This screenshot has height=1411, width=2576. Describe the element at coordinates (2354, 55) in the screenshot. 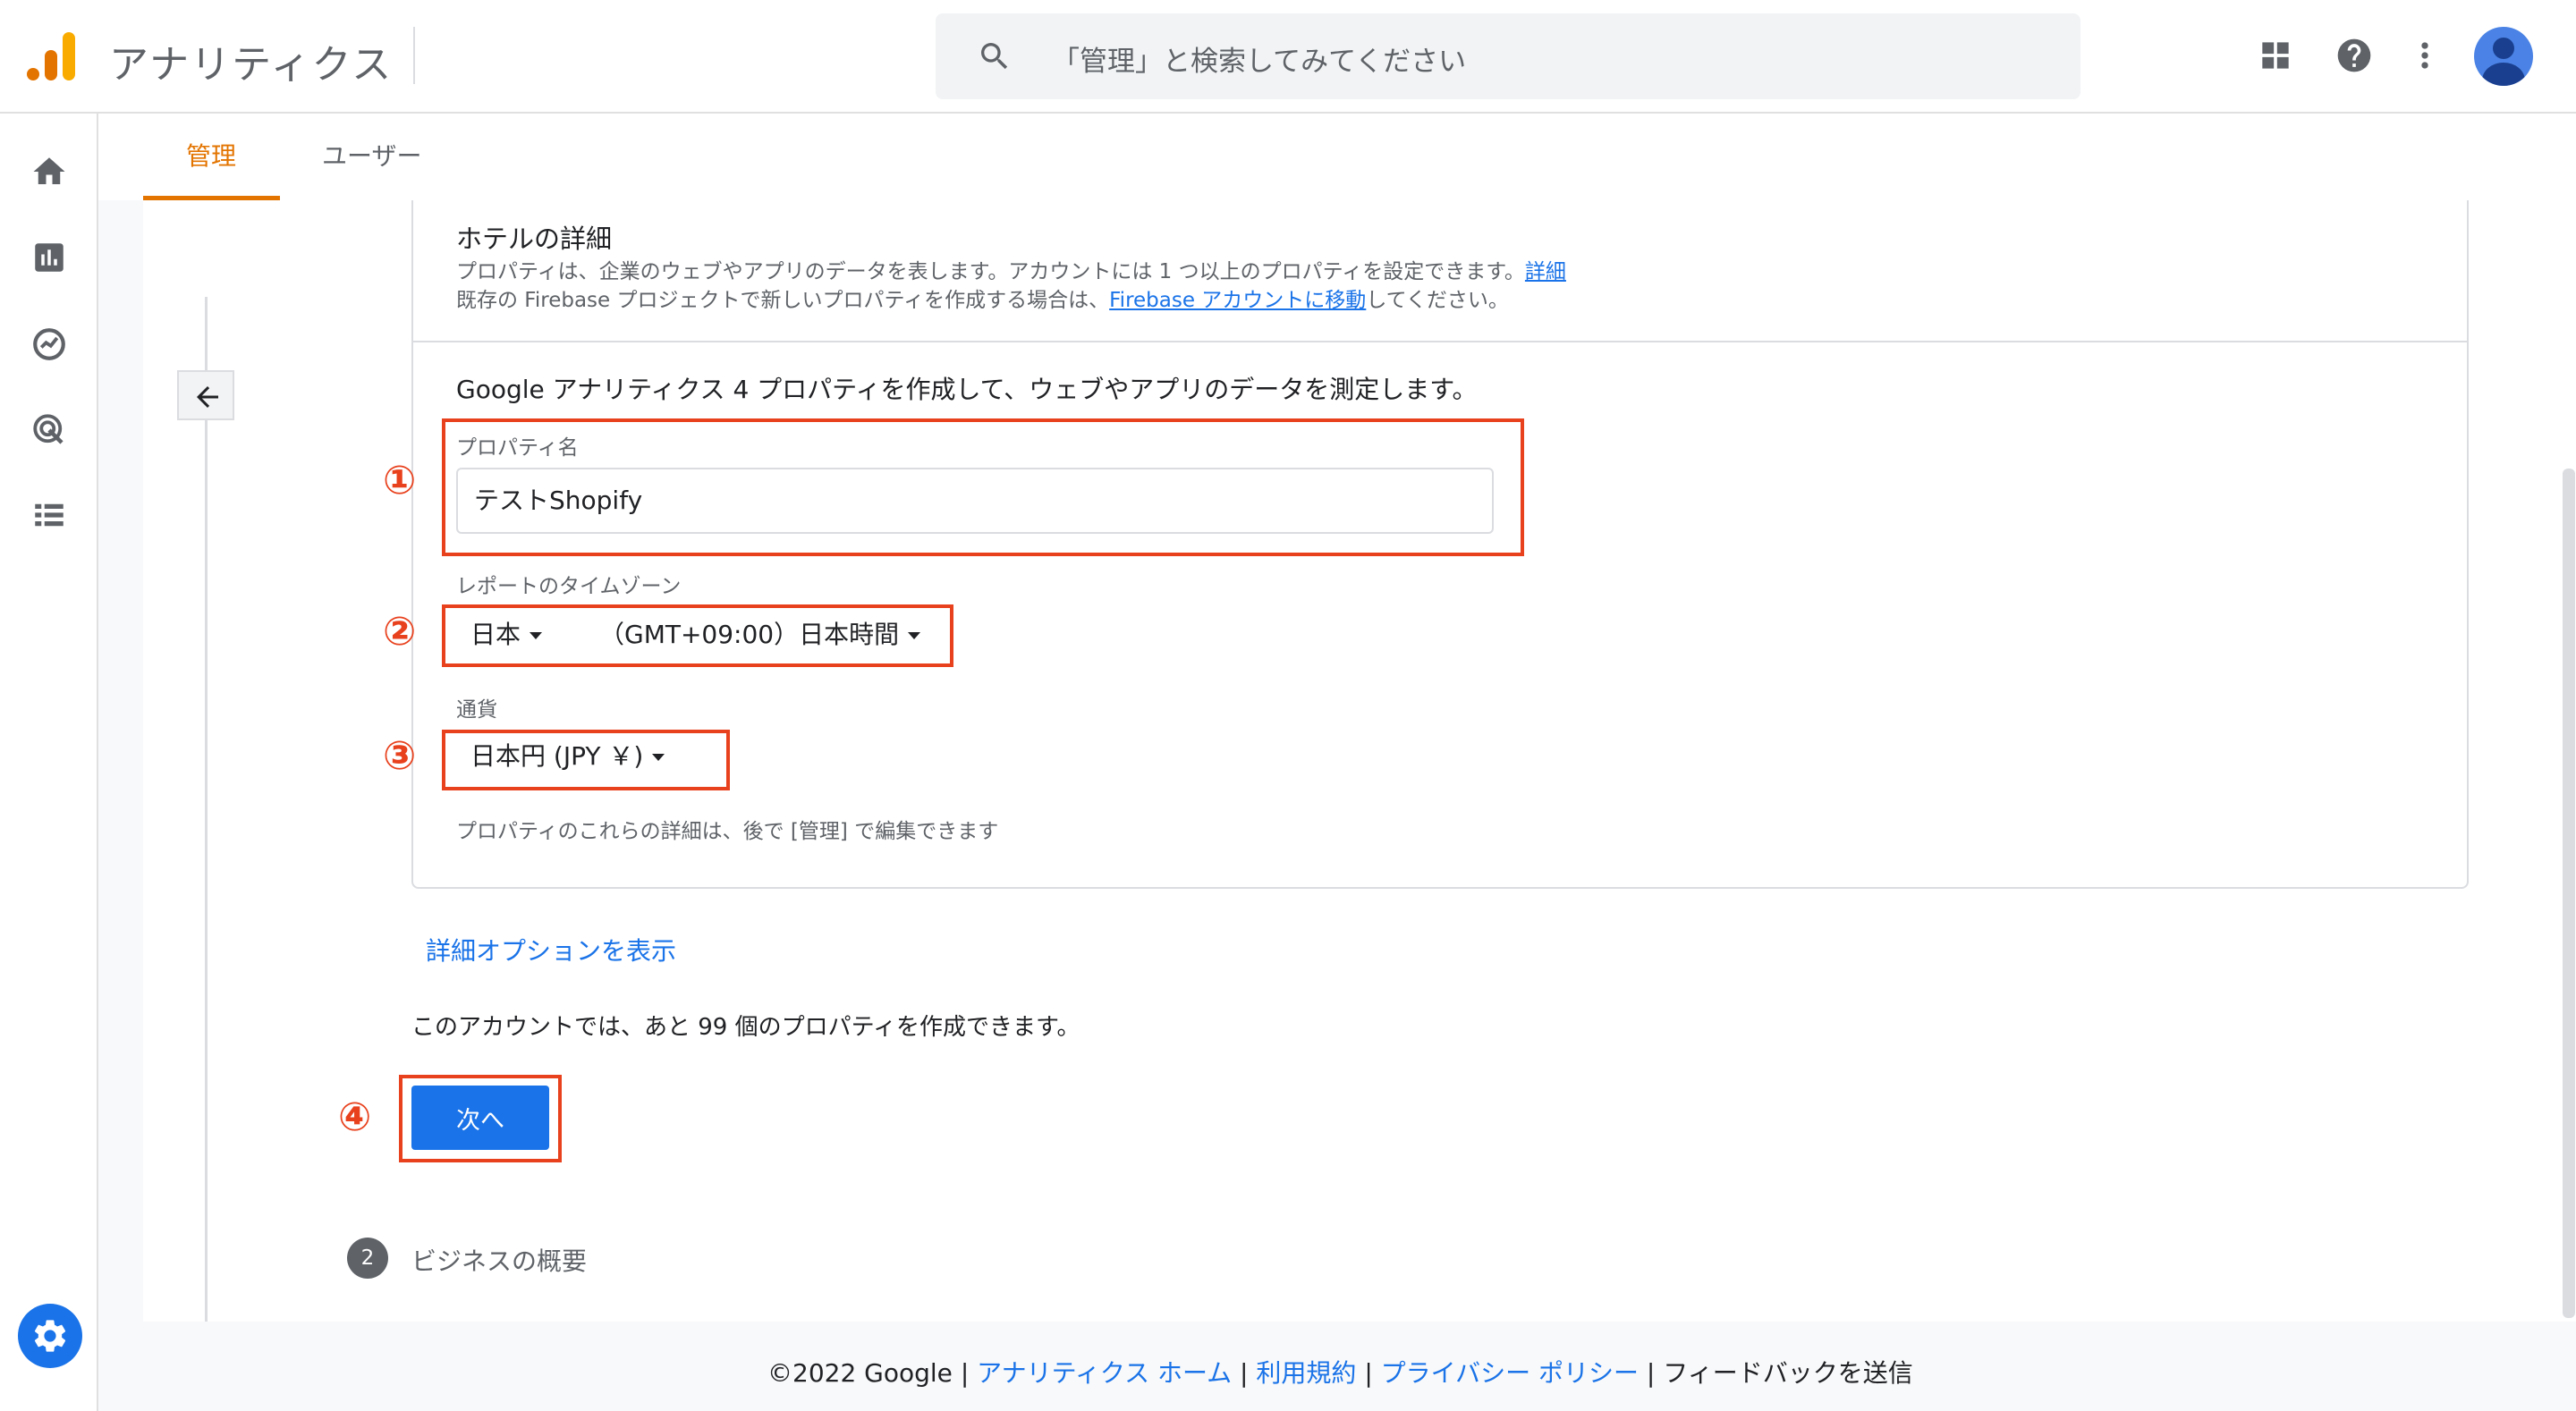

I see `help-icon` at that location.